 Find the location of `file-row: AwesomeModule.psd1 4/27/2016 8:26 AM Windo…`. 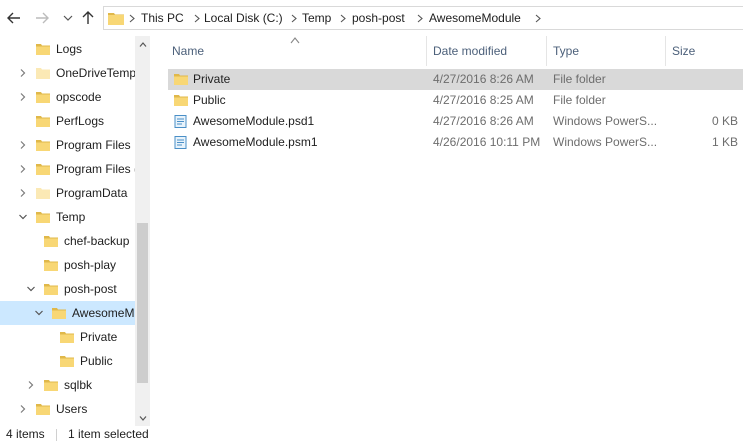

file-row: AwesomeModule.psd1 4/27/2016 8:26 AM Windo… is located at coordinates (455, 121).